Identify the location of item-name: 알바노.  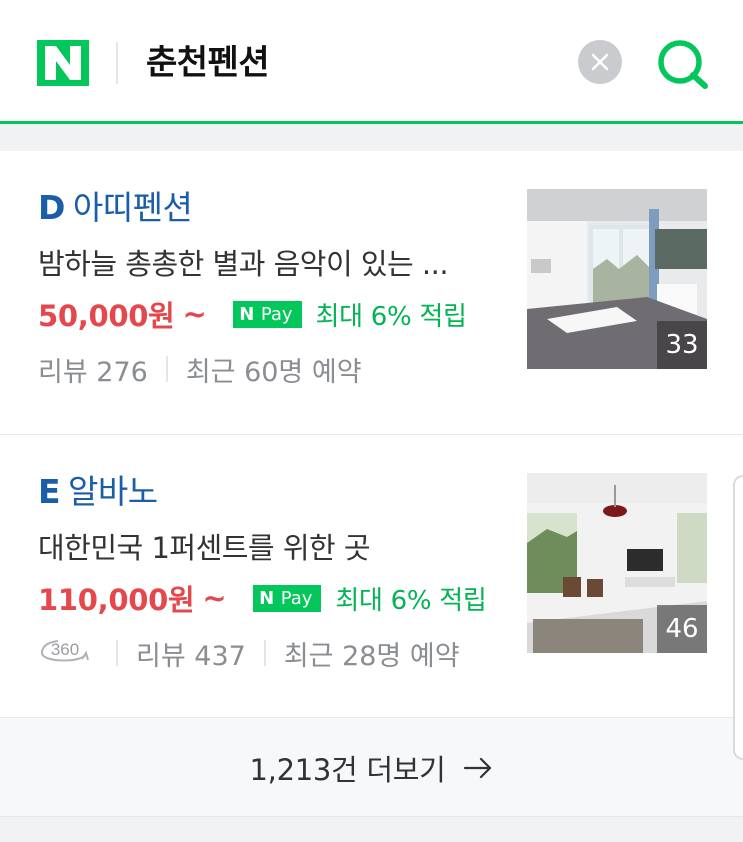
(113, 491).